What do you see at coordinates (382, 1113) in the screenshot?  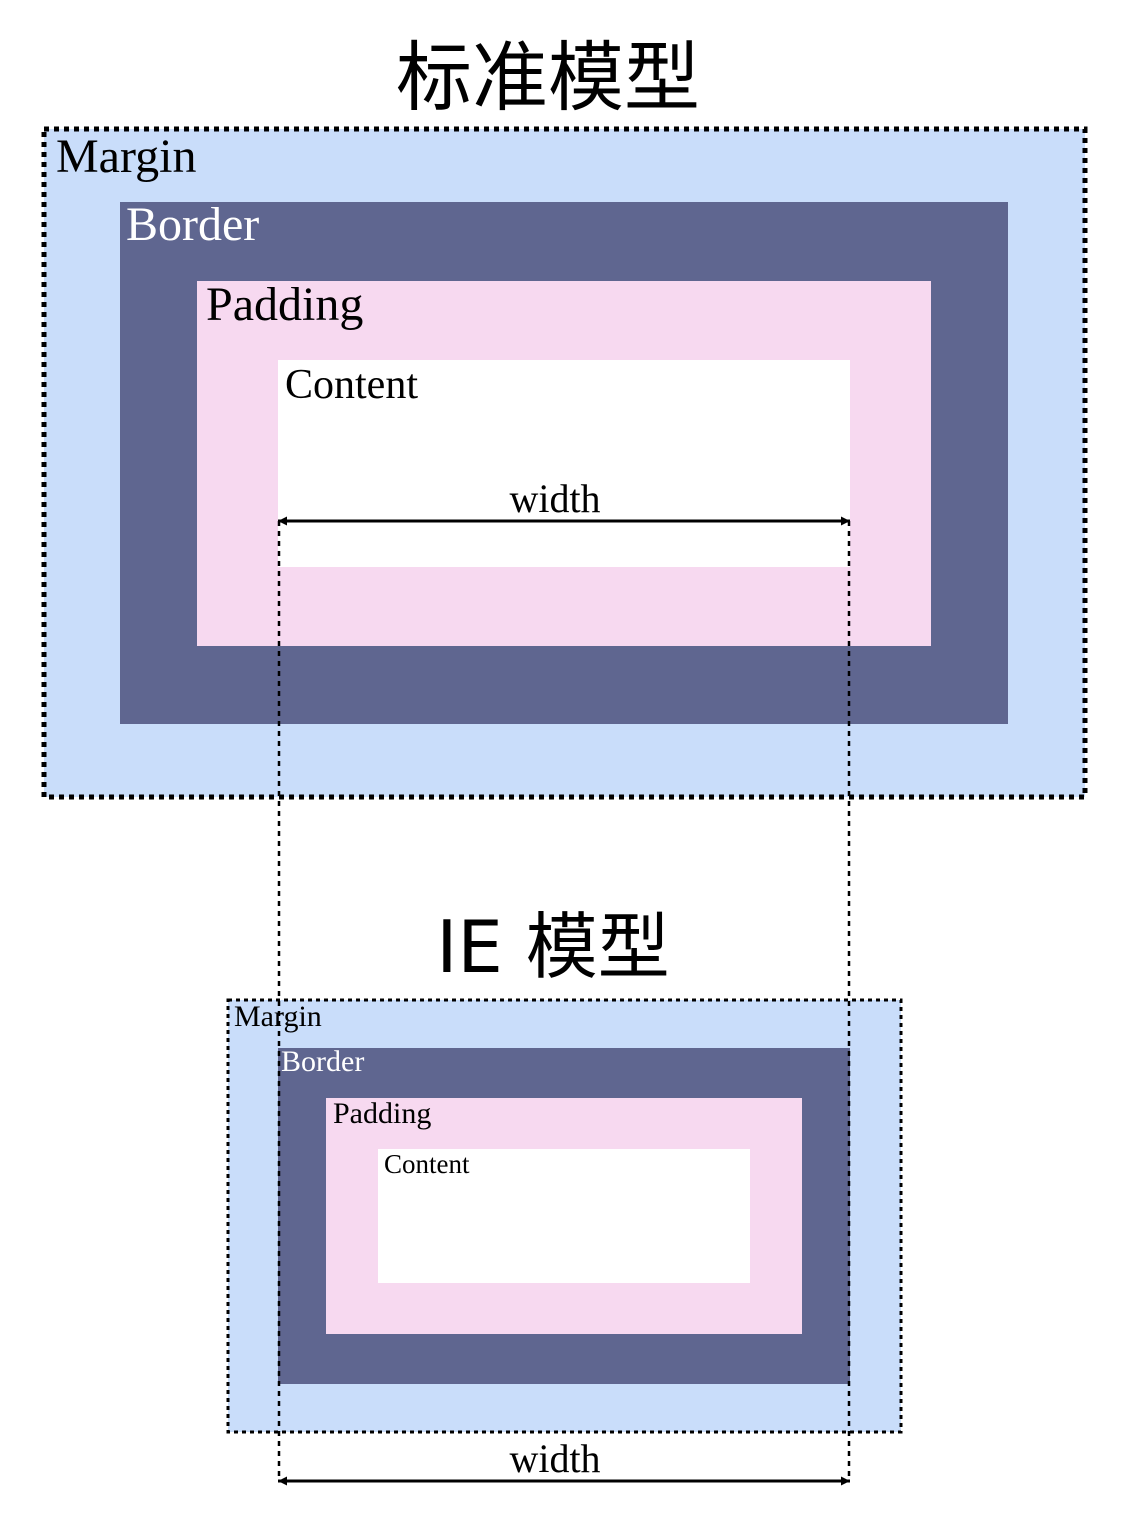 I see `ie-padding-label: Padding` at bounding box center [382, 1113].